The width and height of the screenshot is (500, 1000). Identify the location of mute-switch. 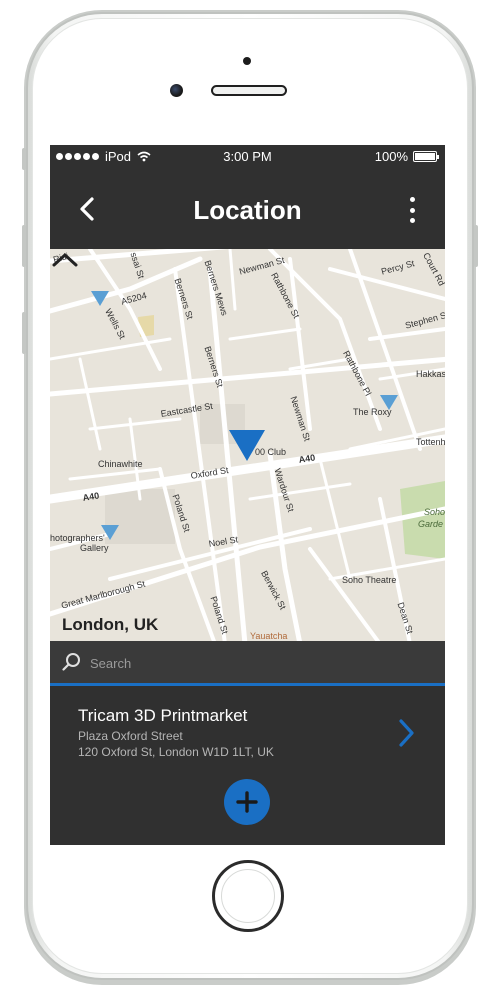
(24, 159).